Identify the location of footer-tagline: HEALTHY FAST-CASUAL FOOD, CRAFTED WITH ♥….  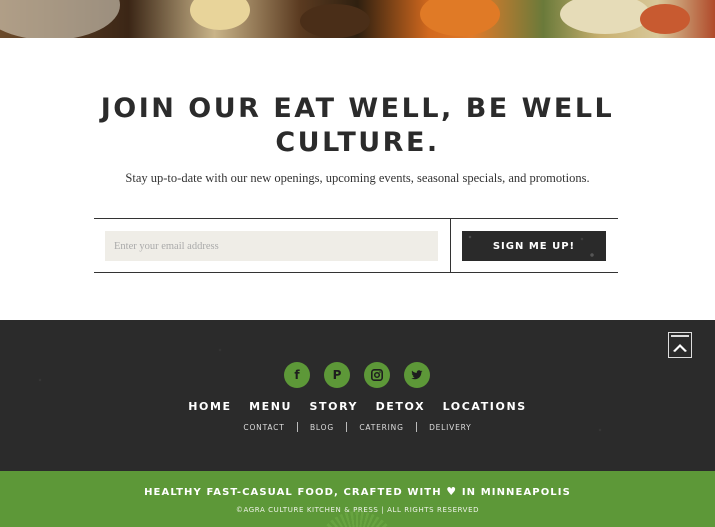
(357, 491).